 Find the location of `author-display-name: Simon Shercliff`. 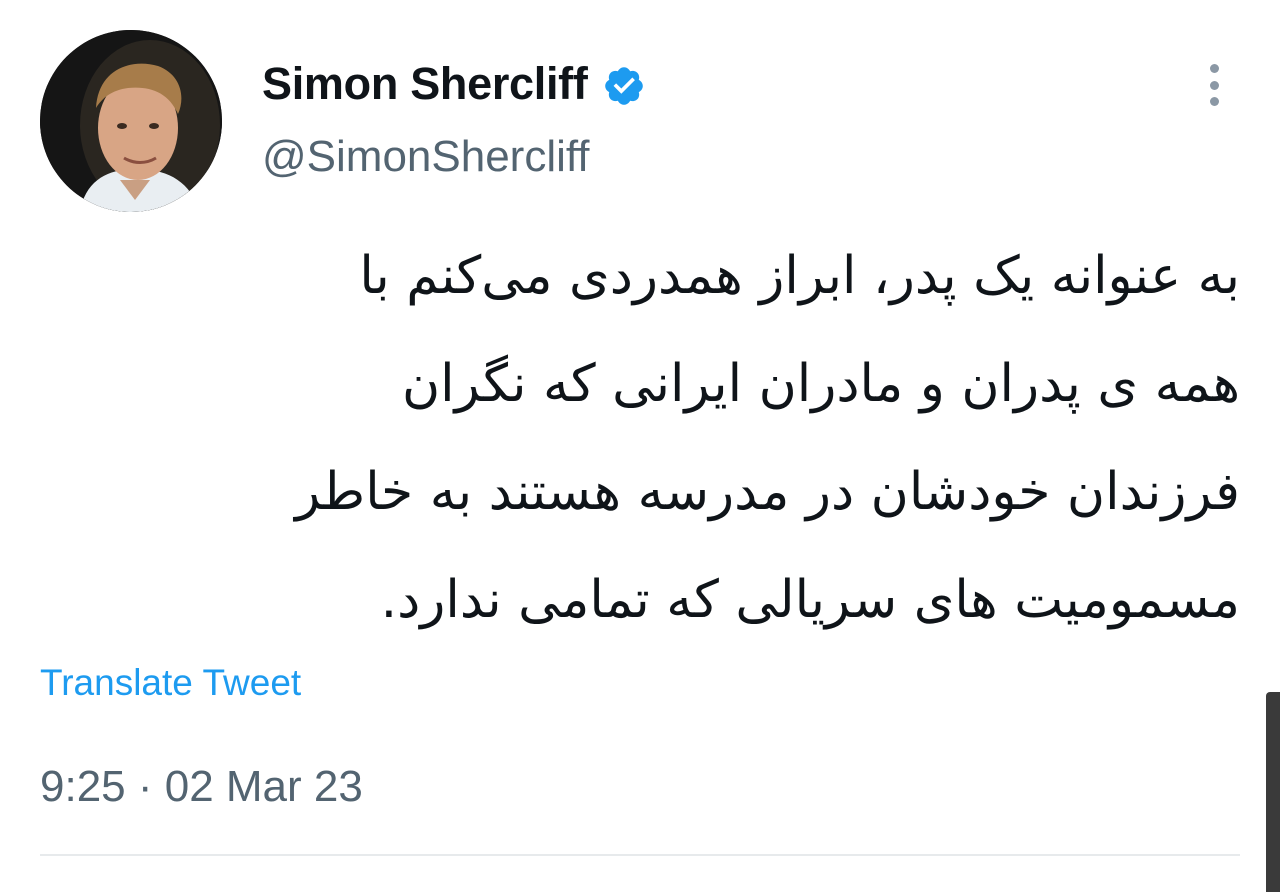

author-display-name: Simon Shercliff is located at coordinates (425, 84).